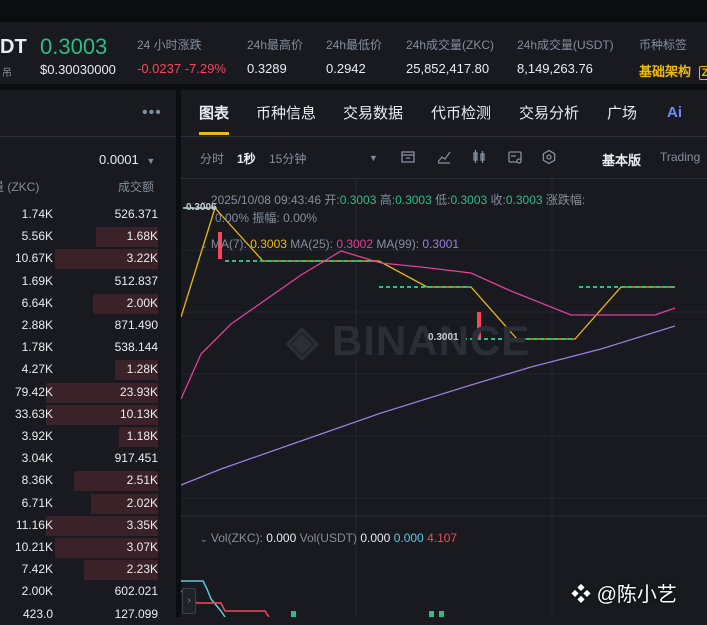 Image resolution: width=707 pixels, height=625 pixels. I want to click on ma25-value: 0.3002, so click(355, 244).